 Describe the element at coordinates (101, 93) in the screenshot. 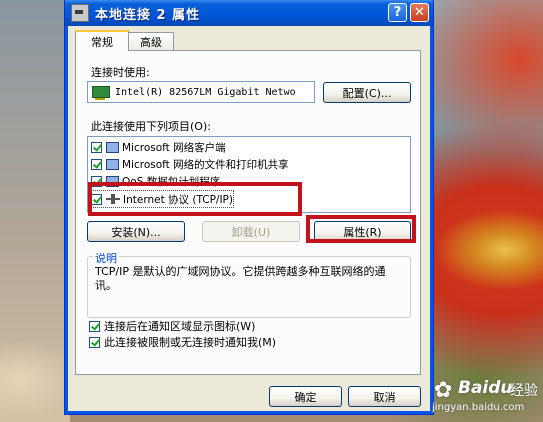

I see `network-adapter-icon` at that location.